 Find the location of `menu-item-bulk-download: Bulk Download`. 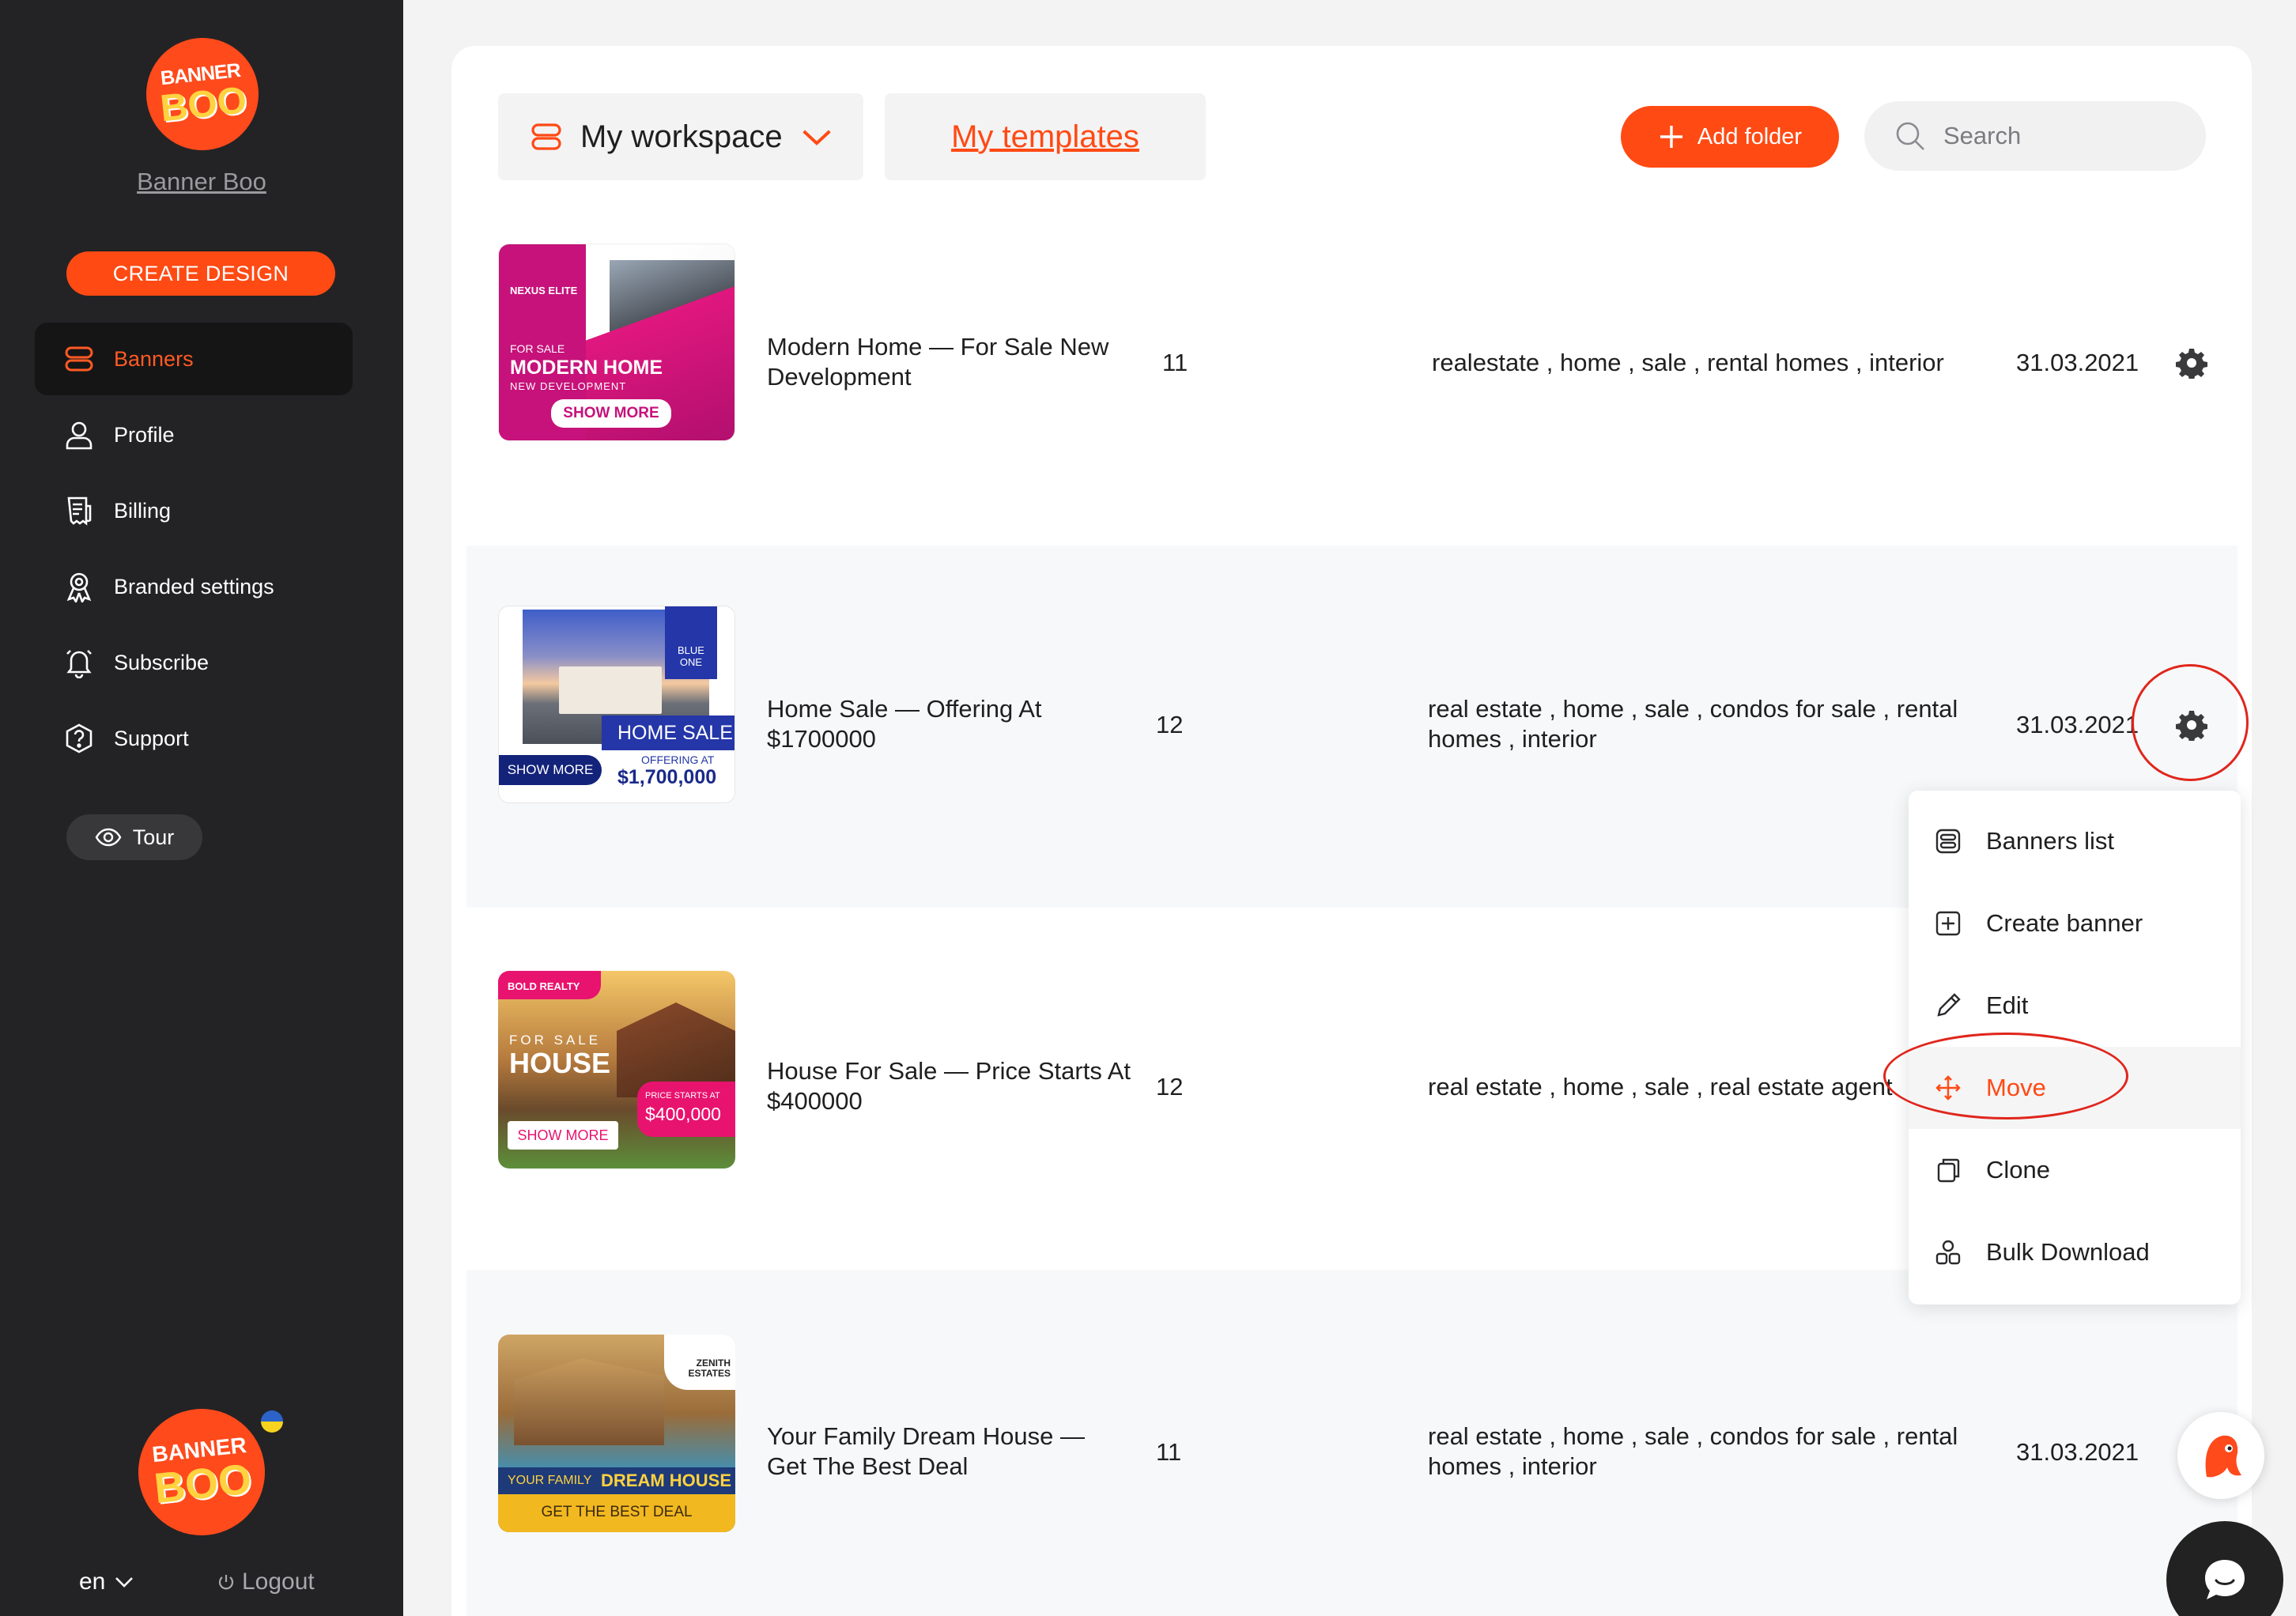

menu-item-bulk-download: Bulk Download is located at coordinates (2075, 1252).